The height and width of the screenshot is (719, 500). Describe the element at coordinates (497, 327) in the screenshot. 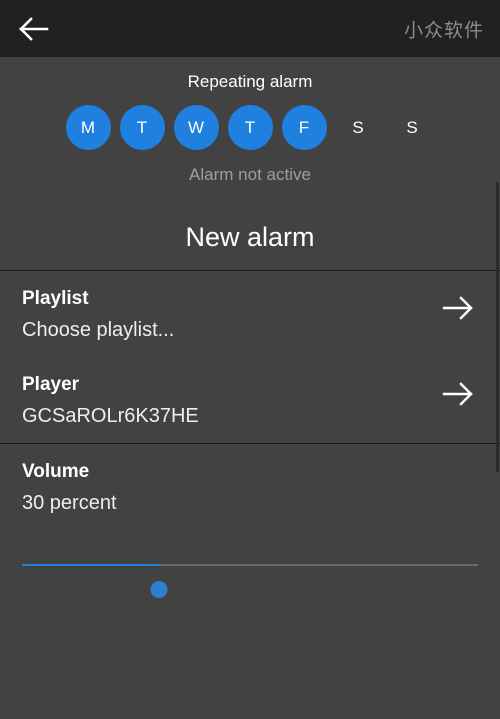

I see `vertical-scrollbar` at that location.